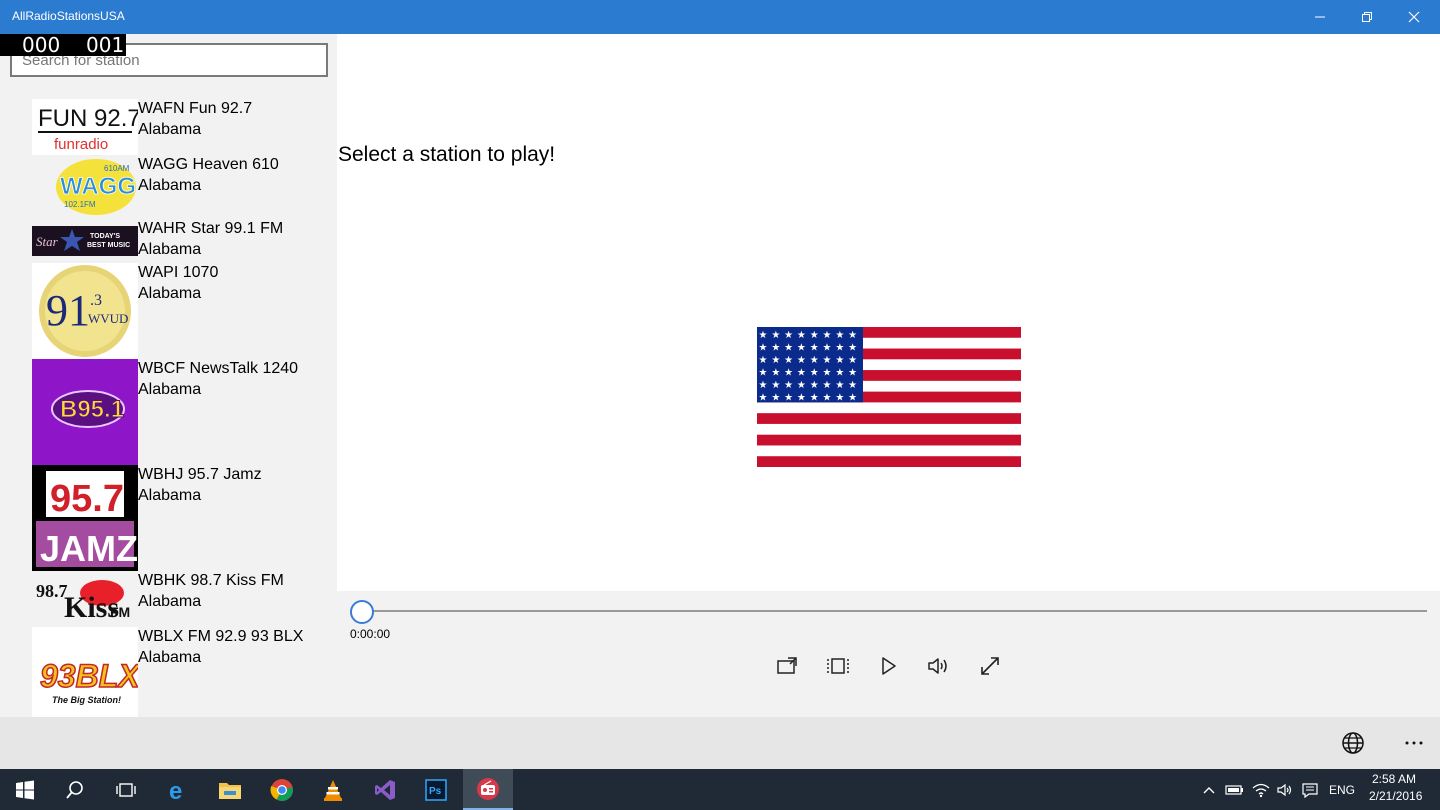  I want to click on vlc-button, so click(333, 789).